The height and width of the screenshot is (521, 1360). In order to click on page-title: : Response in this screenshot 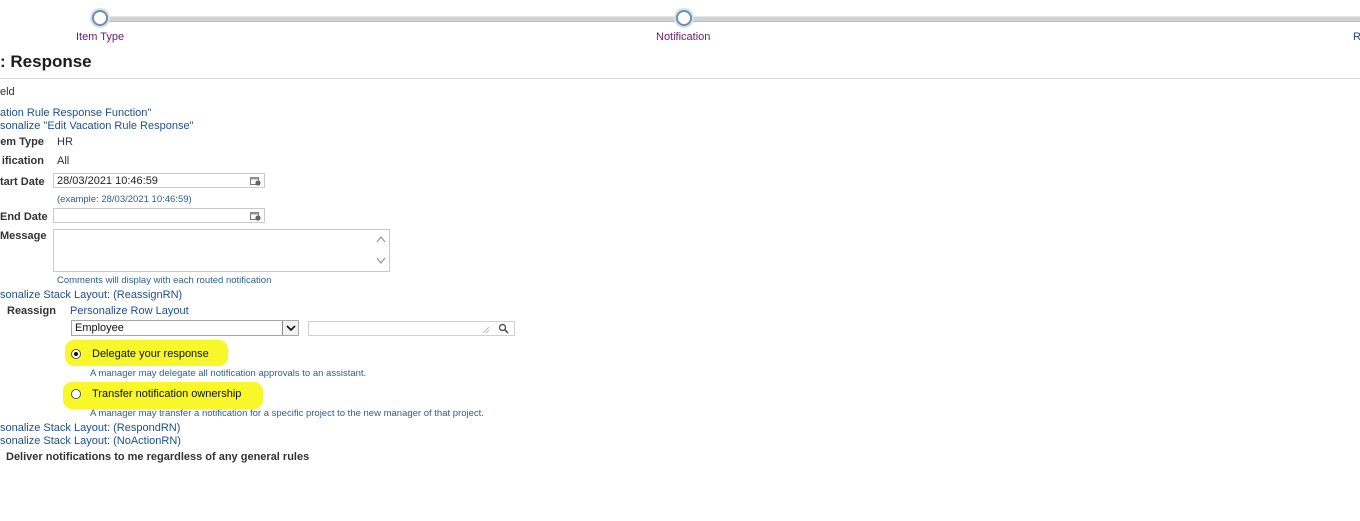, I will do `click(46, 61)`.